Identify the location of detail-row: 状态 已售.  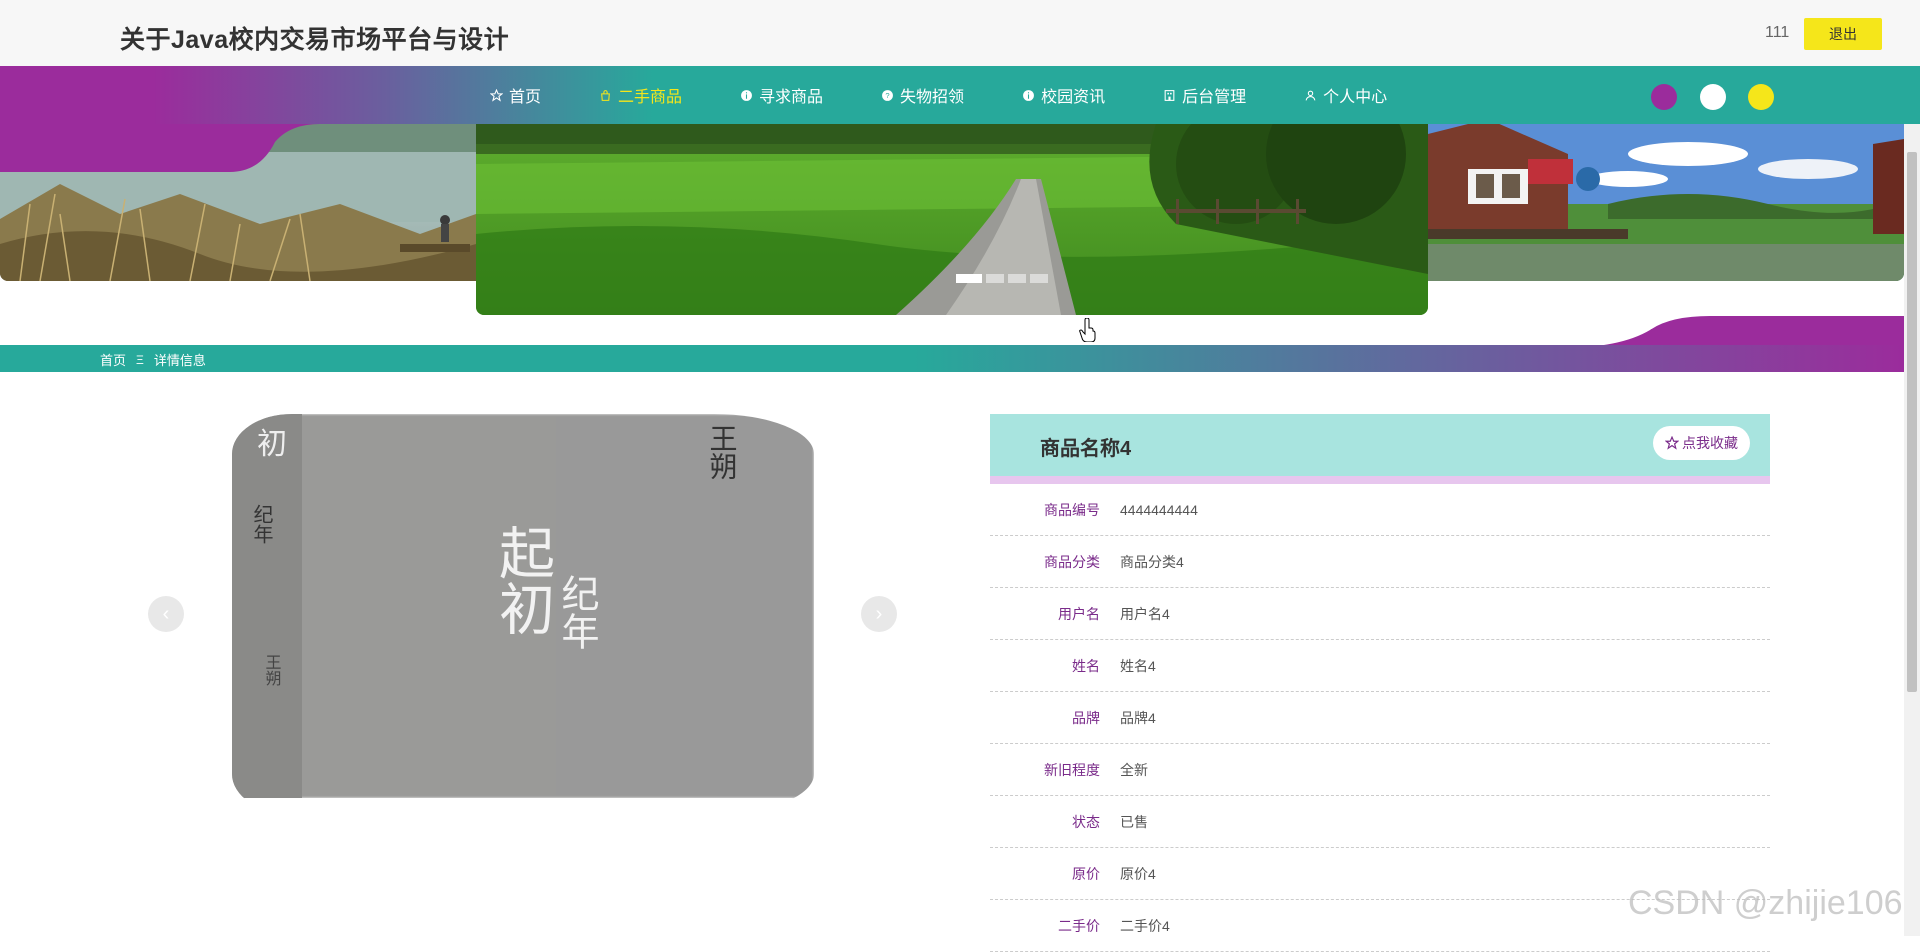
(1380, 822).